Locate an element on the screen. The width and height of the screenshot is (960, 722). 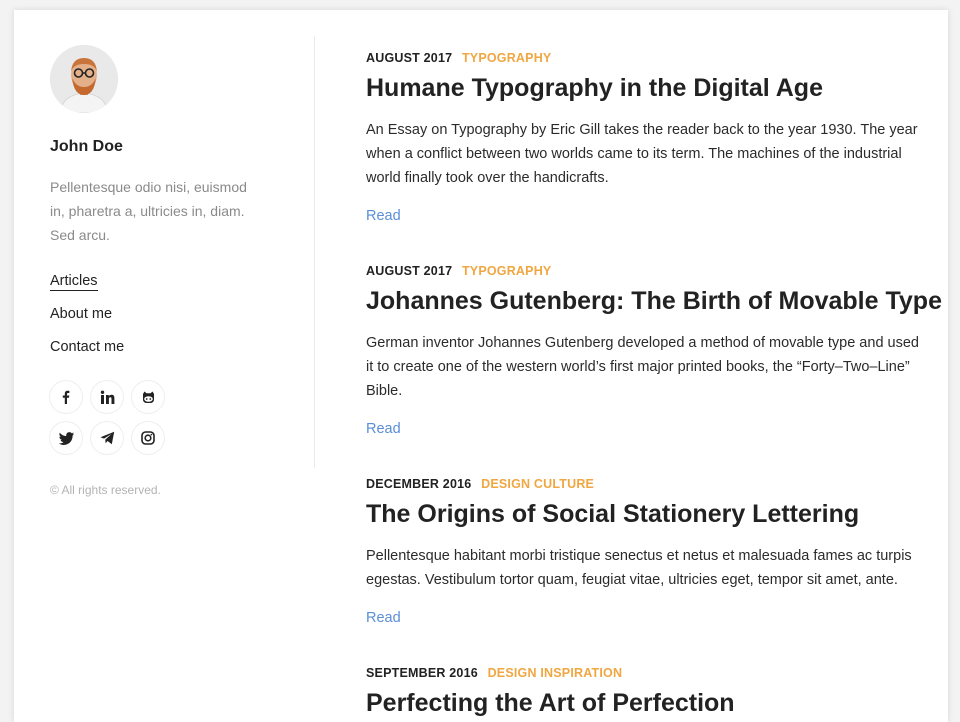
github-icon is located at coordinates (148, 397).